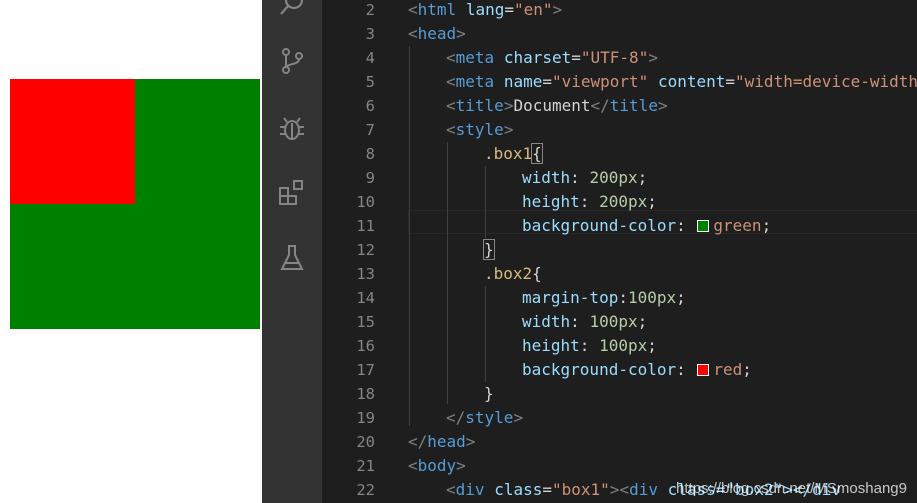 The image size is (917, 503). Describe the element at coordinates (365, 322) in the screenshot. I see `line-number: 15` at that location.